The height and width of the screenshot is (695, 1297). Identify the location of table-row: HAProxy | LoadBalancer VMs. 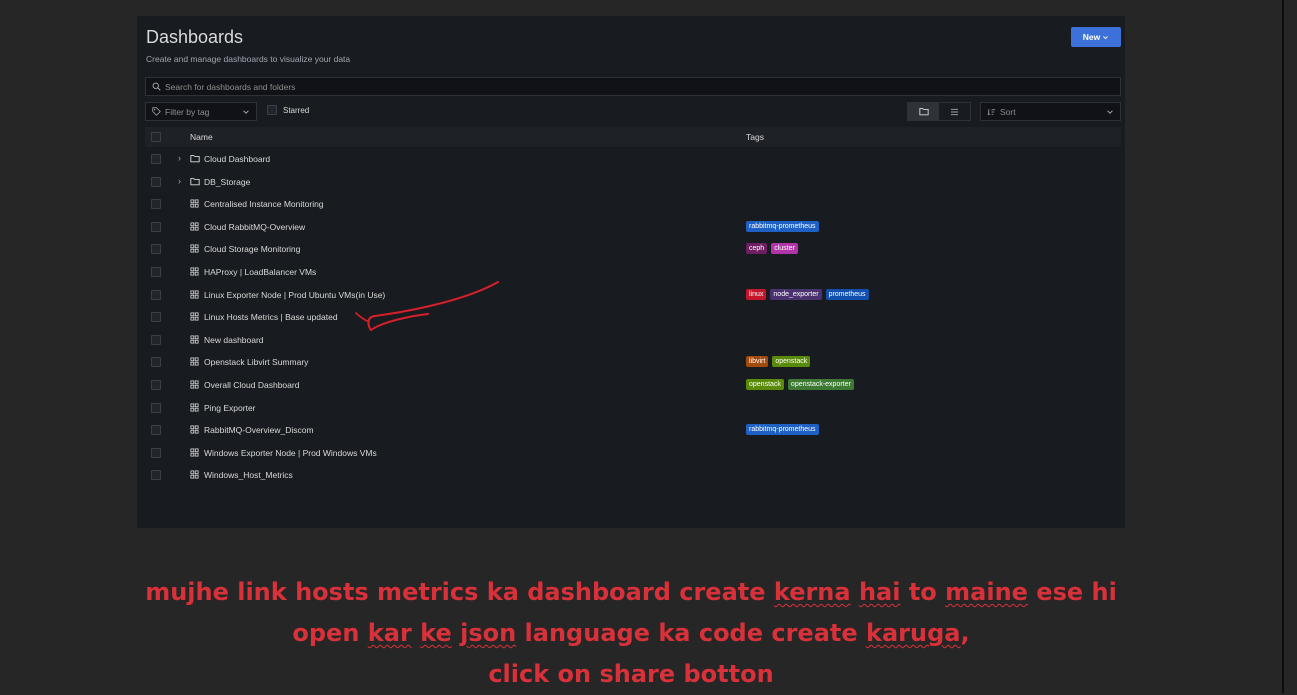
(633, 272).